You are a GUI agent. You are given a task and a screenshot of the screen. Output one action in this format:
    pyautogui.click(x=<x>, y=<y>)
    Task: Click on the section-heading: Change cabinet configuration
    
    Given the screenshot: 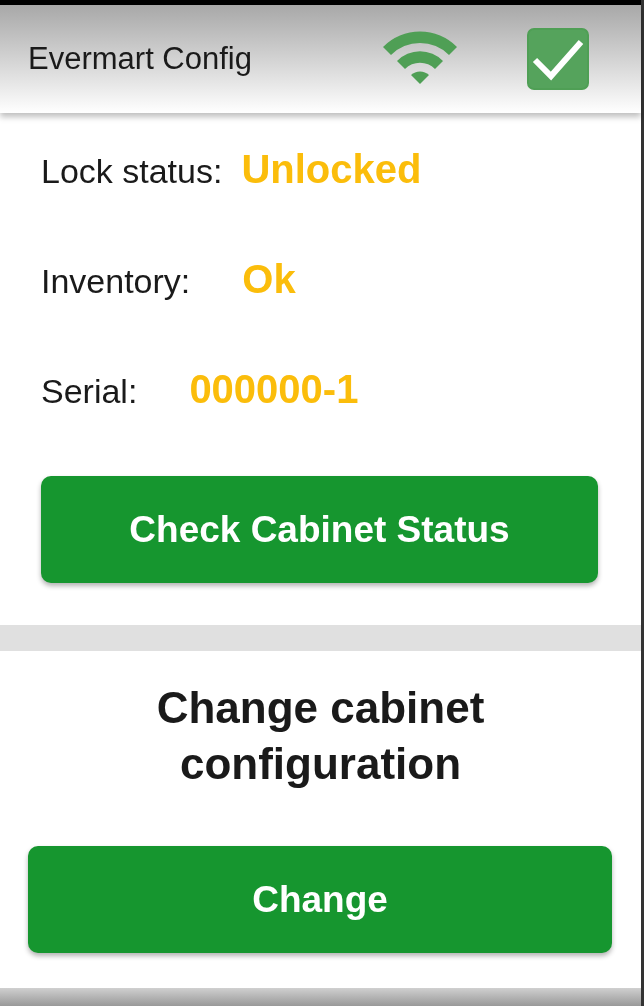 What is the action you would take?
    pyautogui.click(x=320, y=736)
    